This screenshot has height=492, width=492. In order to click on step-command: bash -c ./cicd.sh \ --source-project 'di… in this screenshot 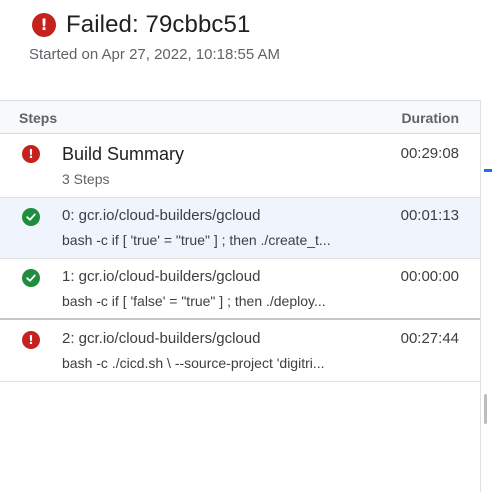, I will do `click(193, 363)`.